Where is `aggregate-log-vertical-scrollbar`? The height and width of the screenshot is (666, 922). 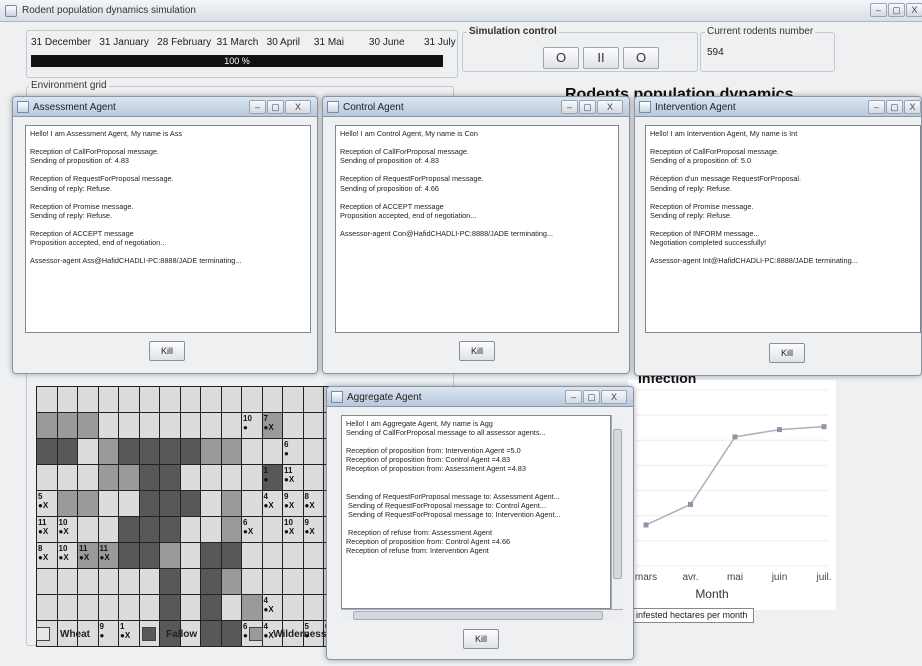 aggregate-log-vertical-scrollbar is located at coordinates (617, 512).